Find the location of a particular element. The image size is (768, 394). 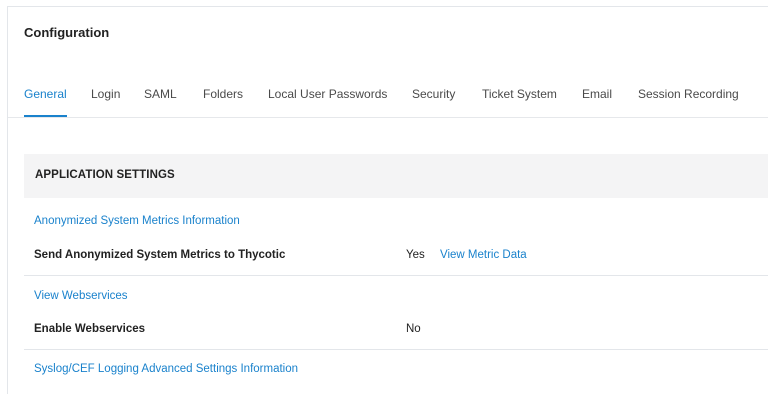

tab-email: Email is located at coordinates (597, 102).